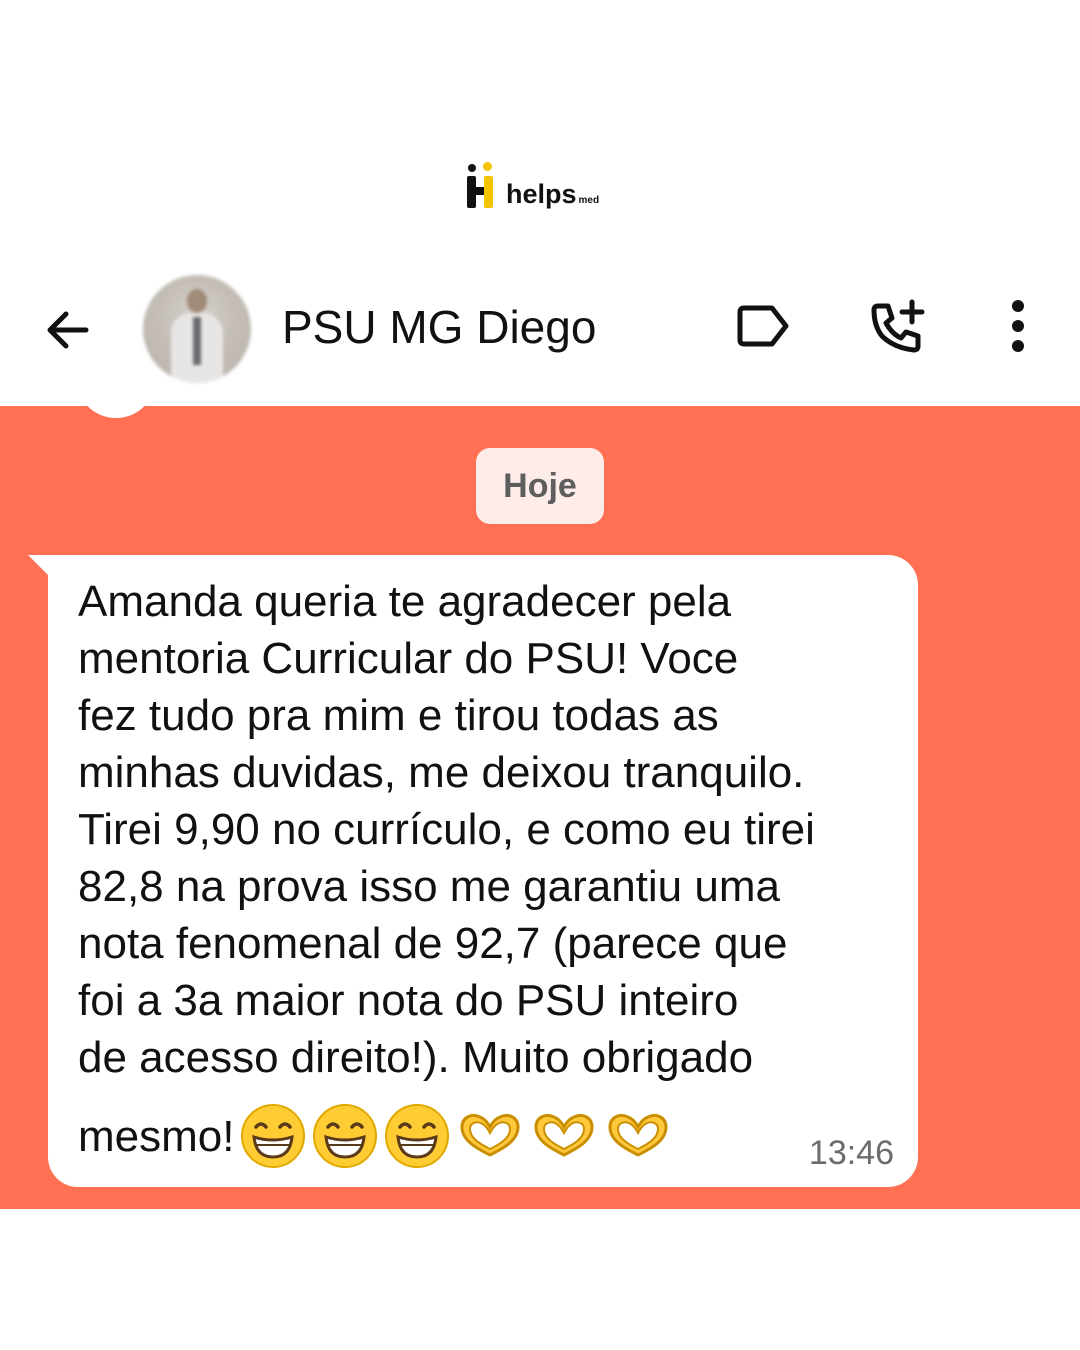 The image size is (1080, 1350). I want to click on more-options-button, so click(1018, 326).